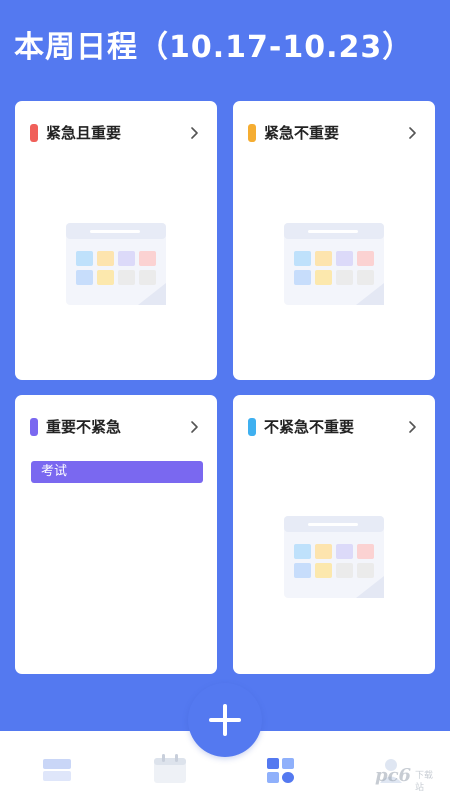 This screenshot has height=800, width=450. What do you see at coordinates (309, 427) in the screenshot?
I see `quadrant-title: 不紧急不重要` at bounding box center [309, 427].